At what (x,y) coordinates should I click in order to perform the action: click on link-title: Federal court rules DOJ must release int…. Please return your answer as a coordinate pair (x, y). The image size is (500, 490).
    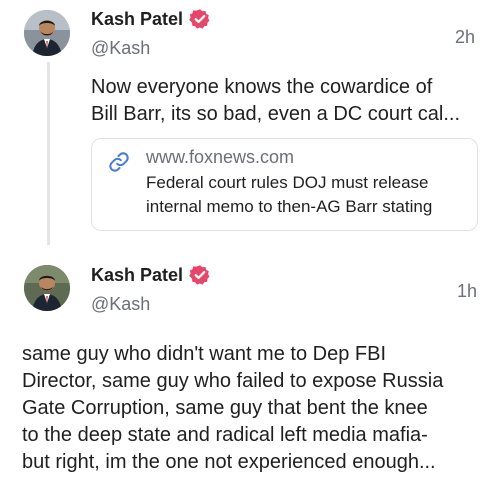
    Looking at the image, I should click on (289, 195).